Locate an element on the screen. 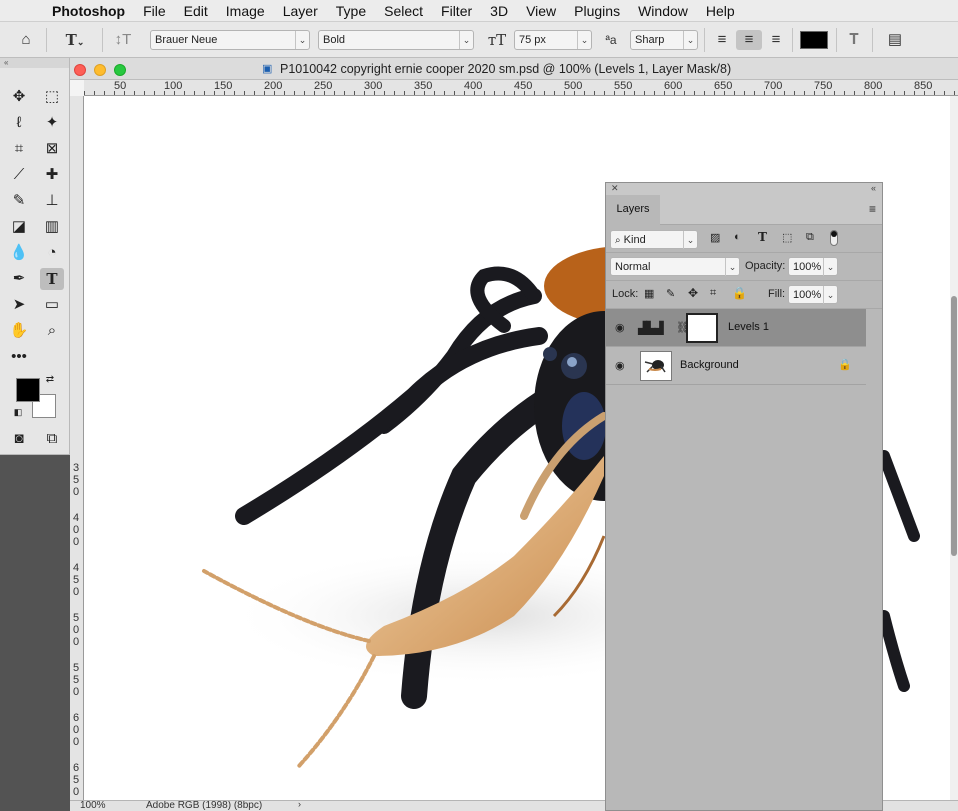  swap-colors-icon: ⇄ is located at coordinates (50, 380).